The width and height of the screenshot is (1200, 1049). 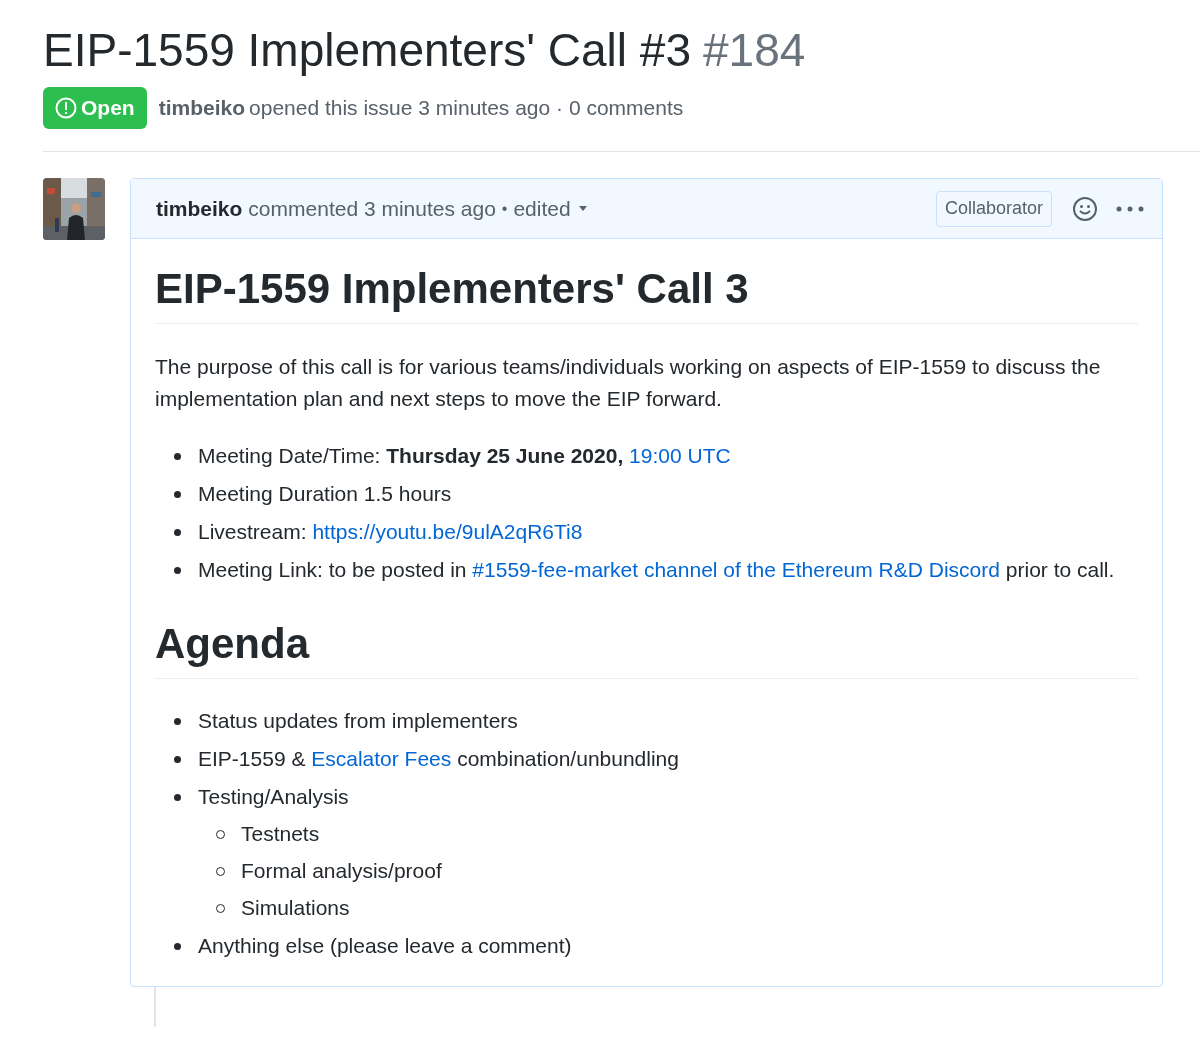 What do you see at coordinates (280, 833) in the screenshot?
I see `list-item: Testnets` at bounding box center [280, 833].